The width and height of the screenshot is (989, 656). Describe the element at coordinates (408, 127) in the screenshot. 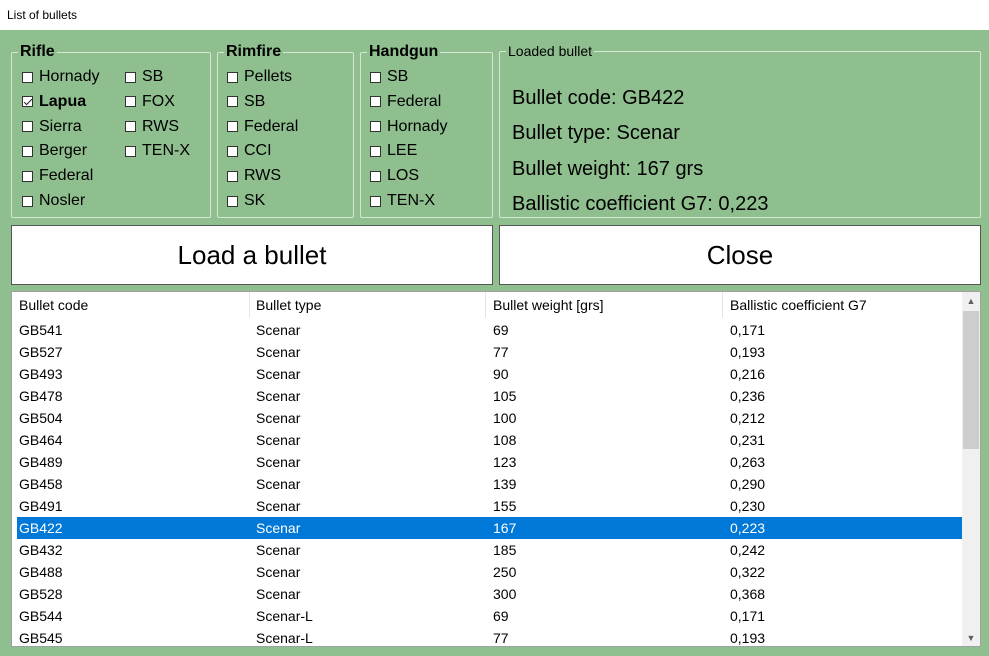

I see `handgun-checkbox-hornady: Hornady` at that location.